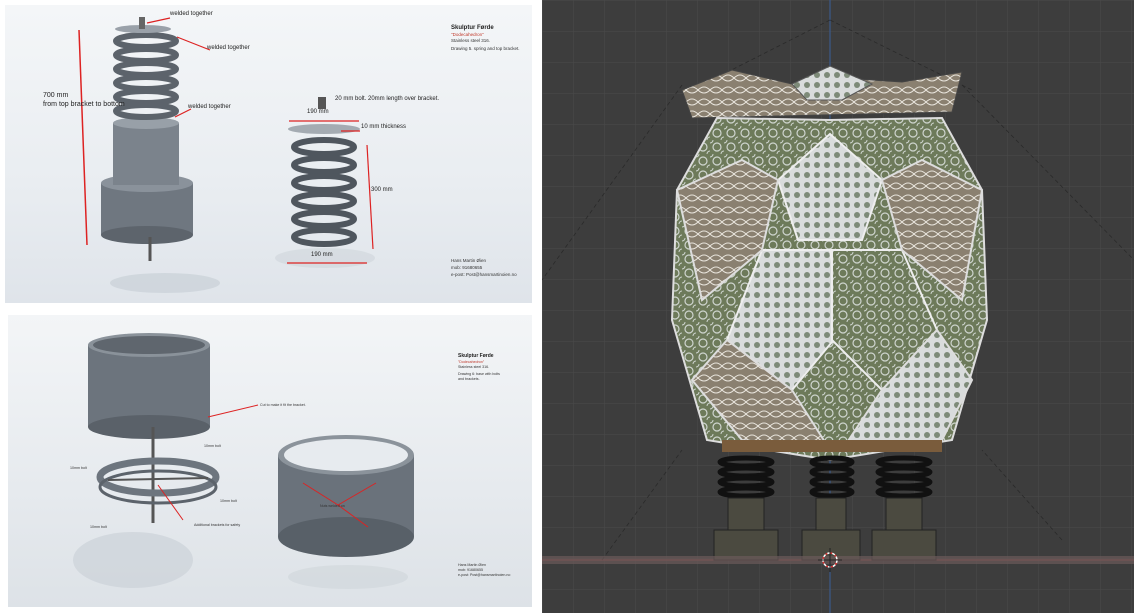 Image resolution: width=1134 pixels, height=613 pixels. Describe the element at coordinates (485, 48) in the screenshot. I see `sheet-drawing: Drawing 5. spring and top bracket.` at that location.